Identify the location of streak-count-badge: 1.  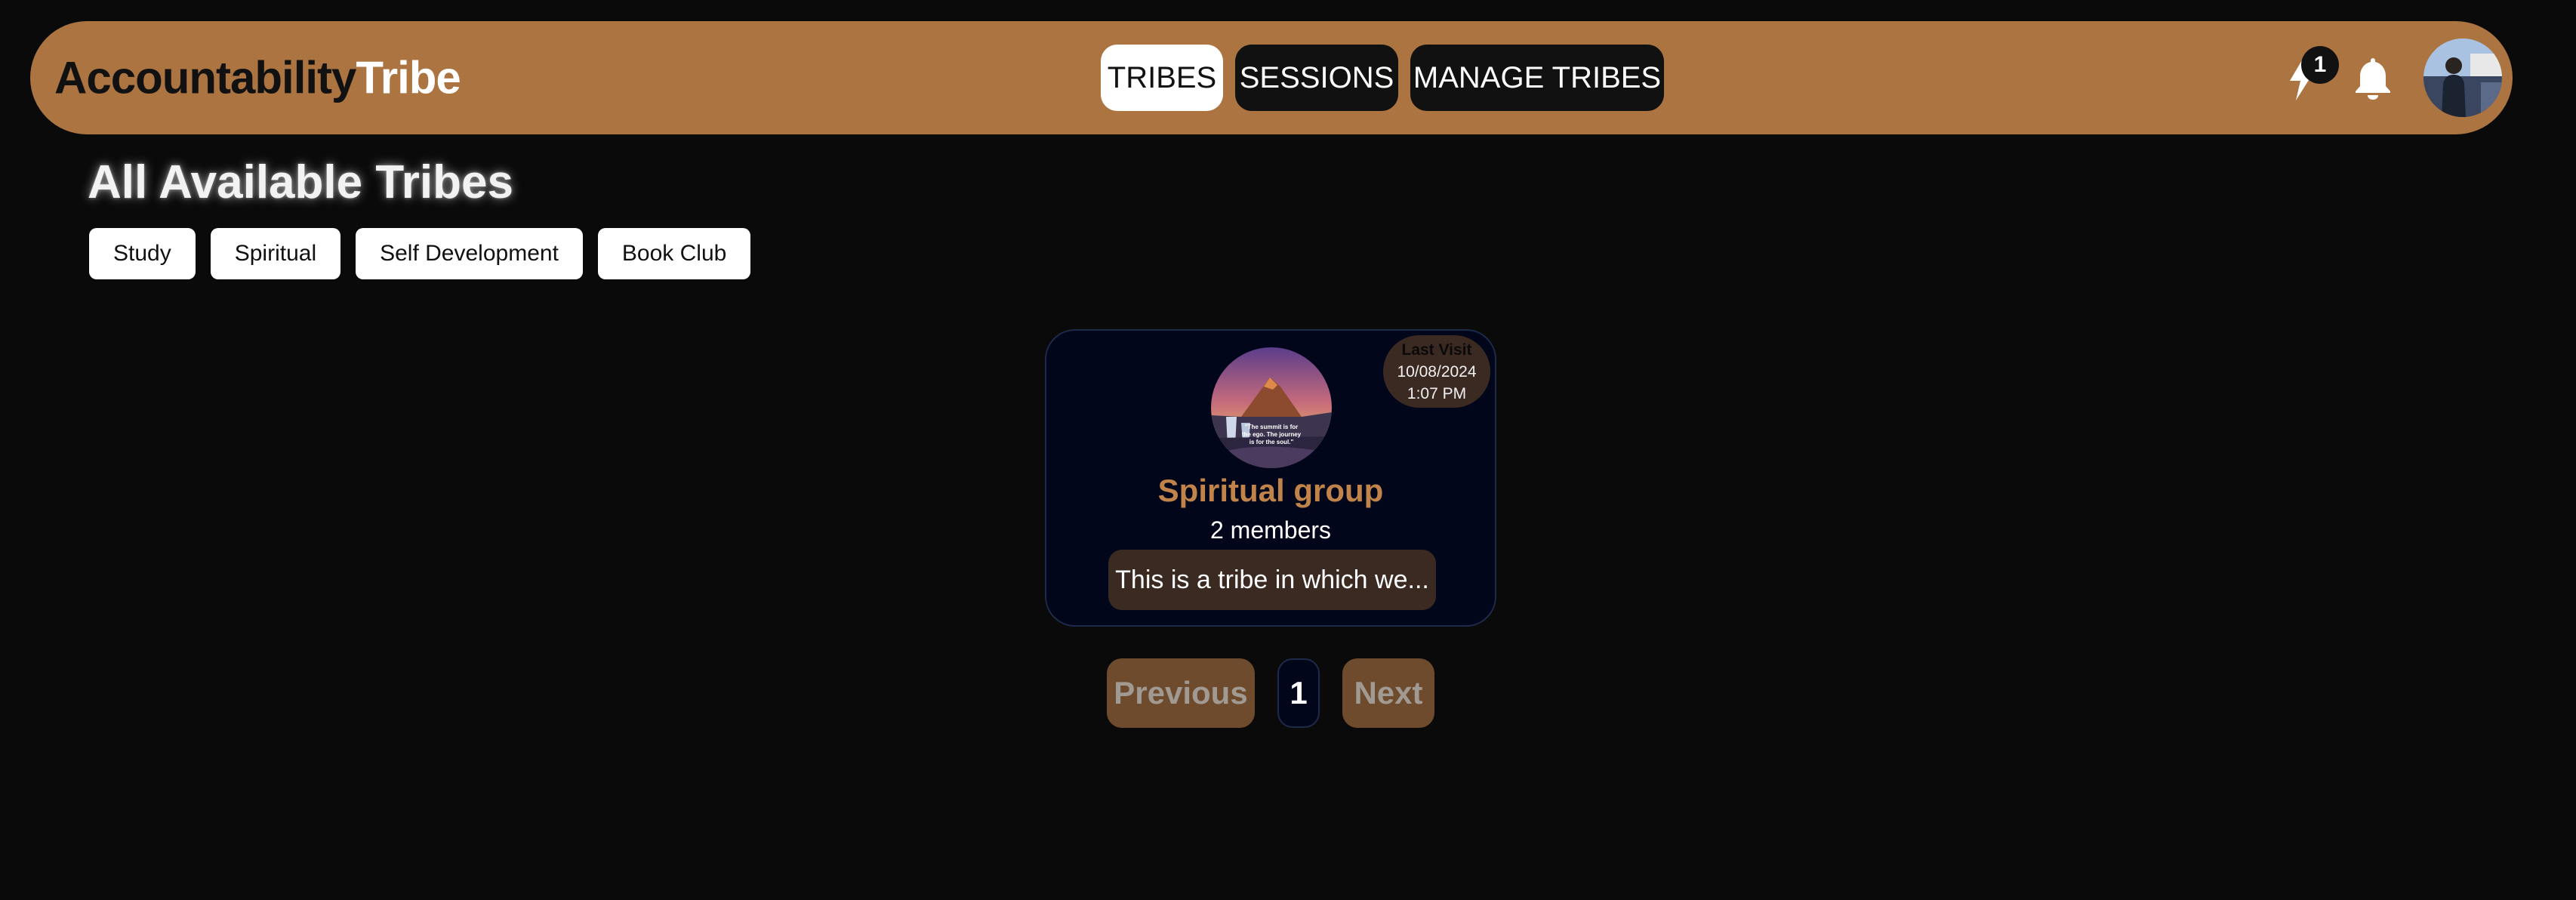
(2320, 65).